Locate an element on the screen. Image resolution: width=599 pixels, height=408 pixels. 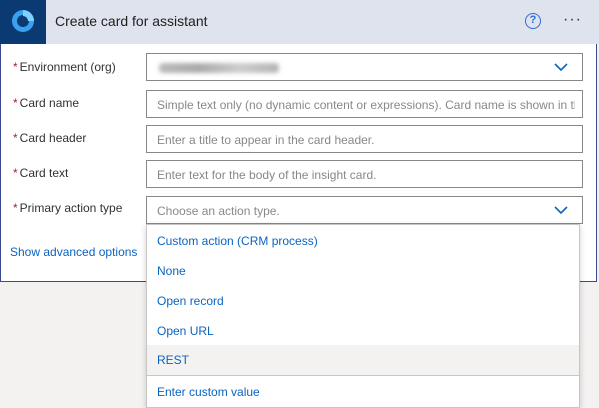
more-options-icon: ··· is located at coordinates (572, 20).